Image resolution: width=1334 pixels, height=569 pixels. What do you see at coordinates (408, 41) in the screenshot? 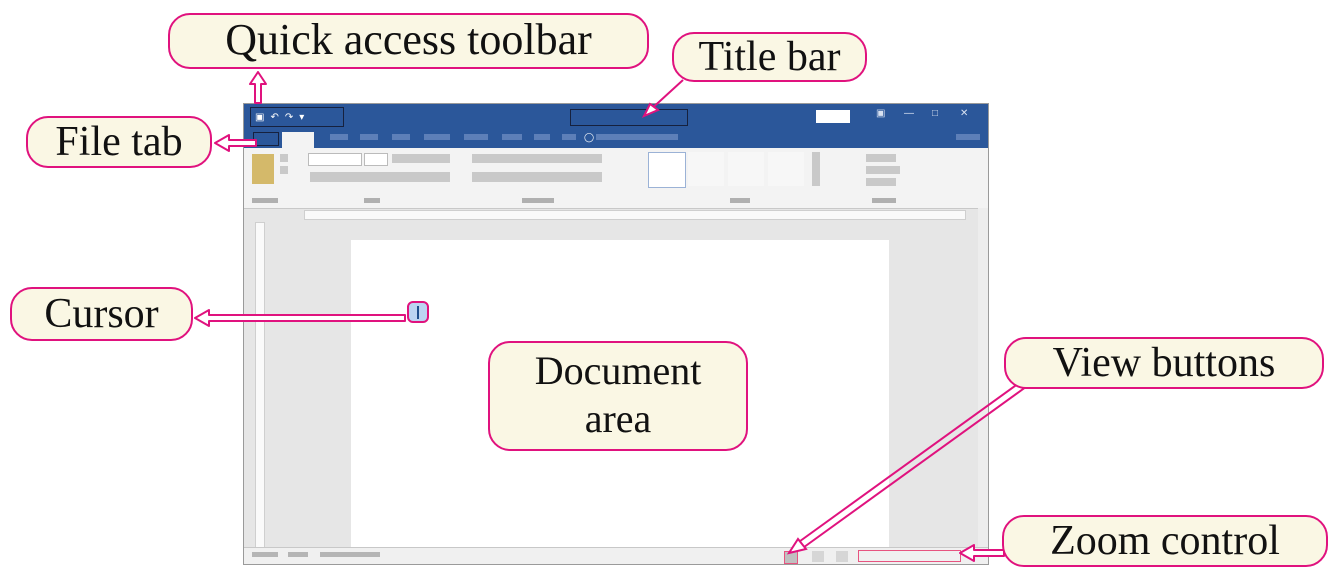
I see `callout-quick-access-toolbar: Quick access toolbar` at bounding box center [408, 41].